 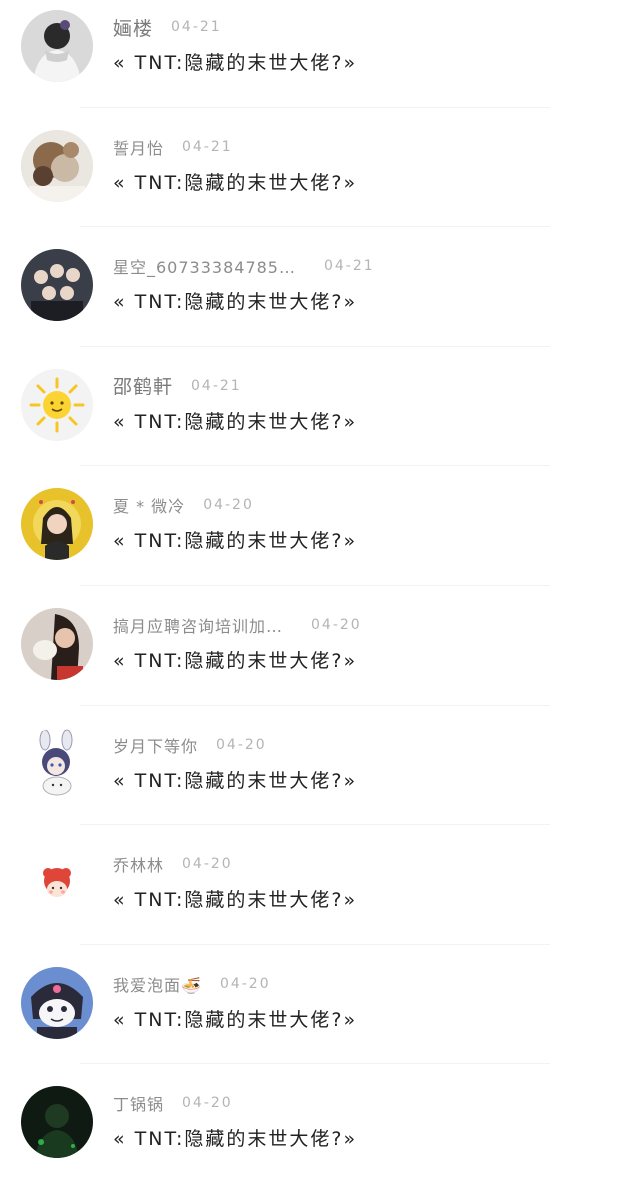 What do you see at coordinates (138, 147) in the screenshot?
I see `username: 誓月怡` at bounding box center [138, 147].